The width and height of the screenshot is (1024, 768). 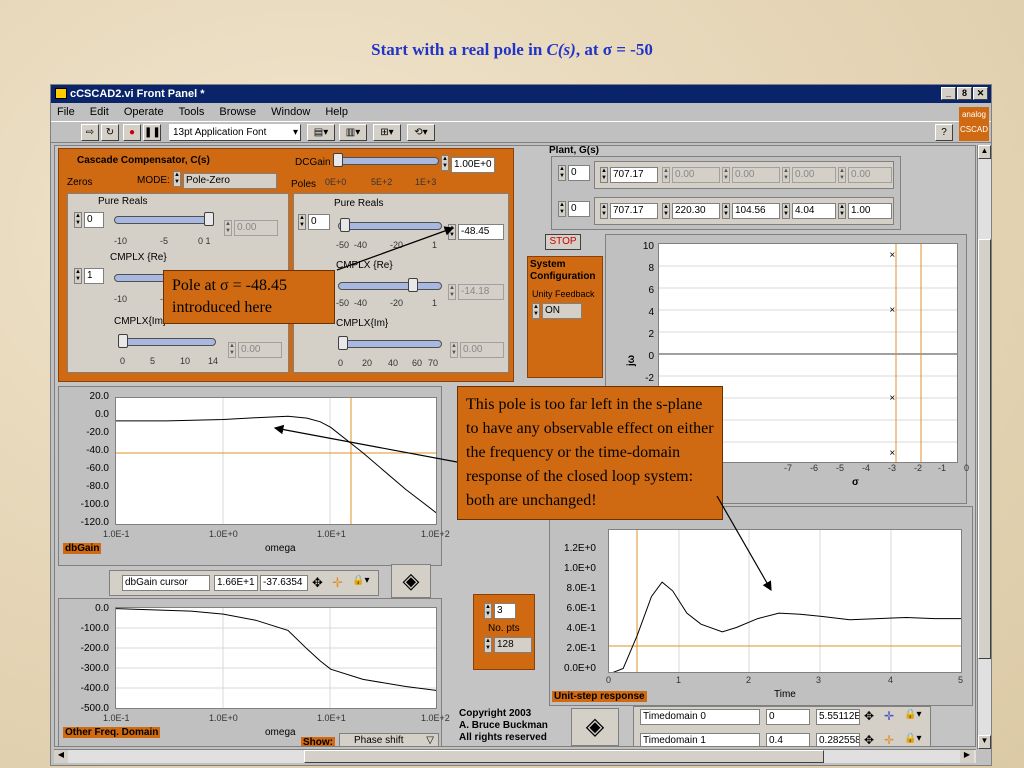 I want to click on abort-icon: ●, so click(x=132, y=132).